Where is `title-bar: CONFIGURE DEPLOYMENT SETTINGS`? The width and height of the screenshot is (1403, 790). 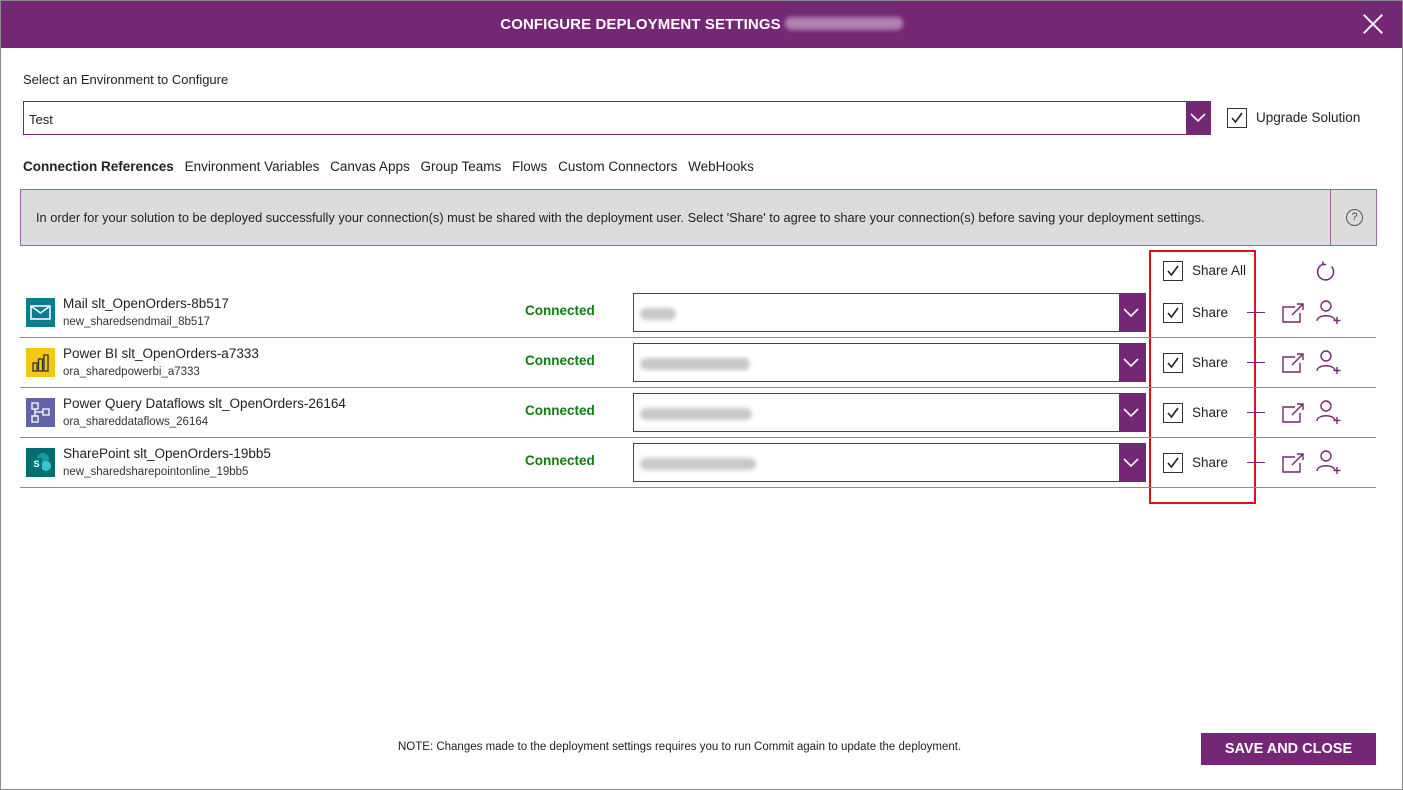 title-bar: CONFIGURE DEPLOYMENT SETTINGS is located at coordinates (701, 24).